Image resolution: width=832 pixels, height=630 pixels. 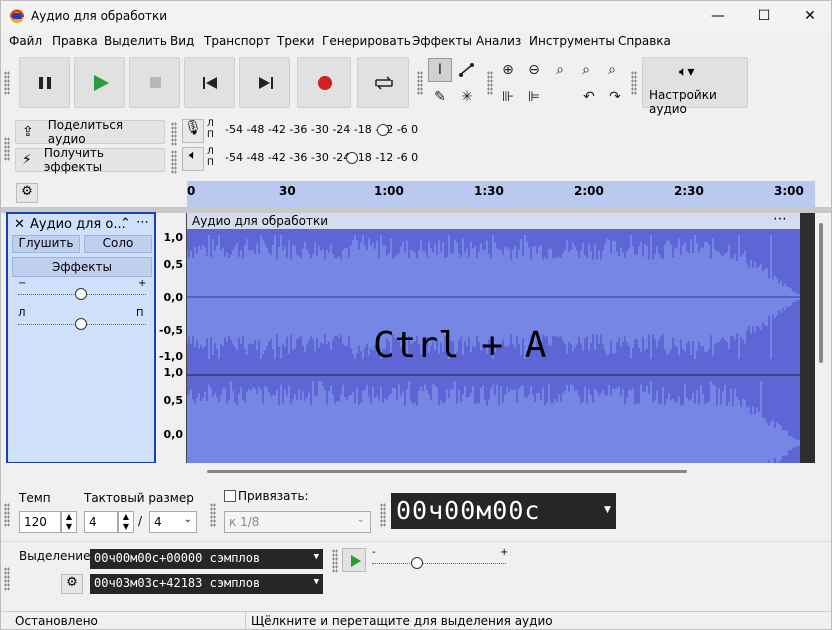 I want to click on get-effects-button: ⚡︎ Получить эффекты, so click(x=90, y=160).